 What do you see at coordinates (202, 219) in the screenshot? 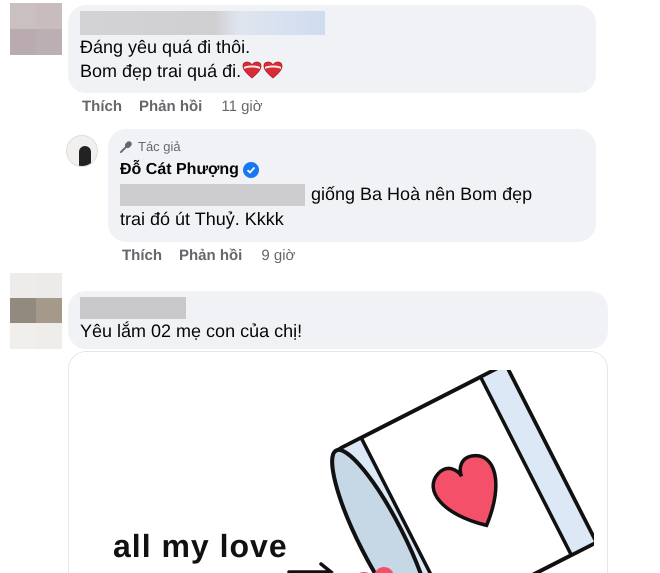
I see `reply-text: trai đó út Thuỷ. Kkkk` at bounding box center [202, 219].